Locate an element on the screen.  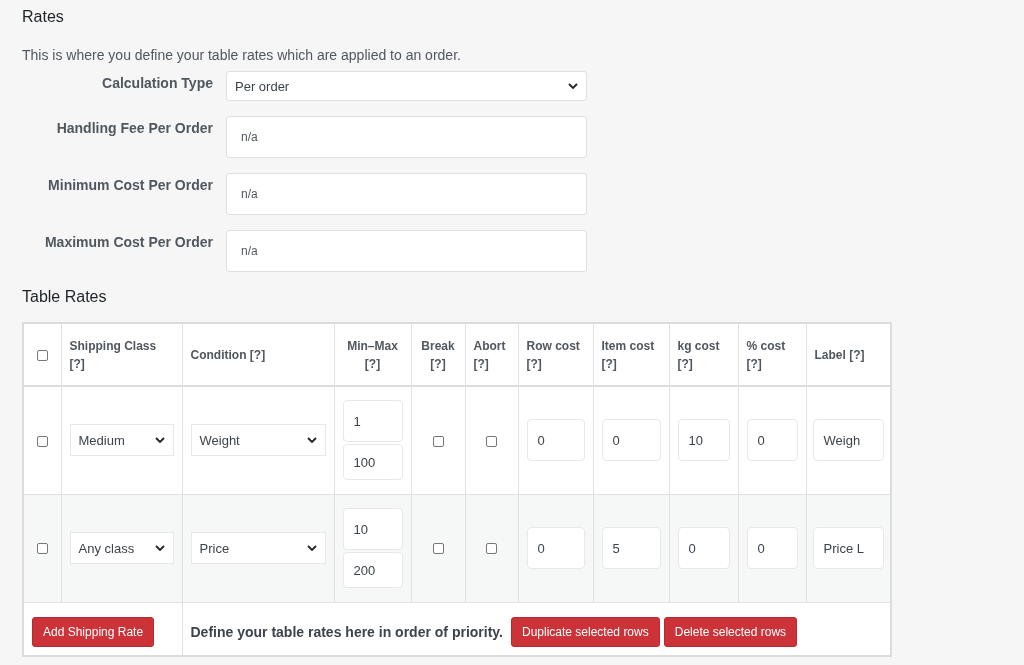
field-label: Handling Fee Per Order is located at coordinates (134, 127).